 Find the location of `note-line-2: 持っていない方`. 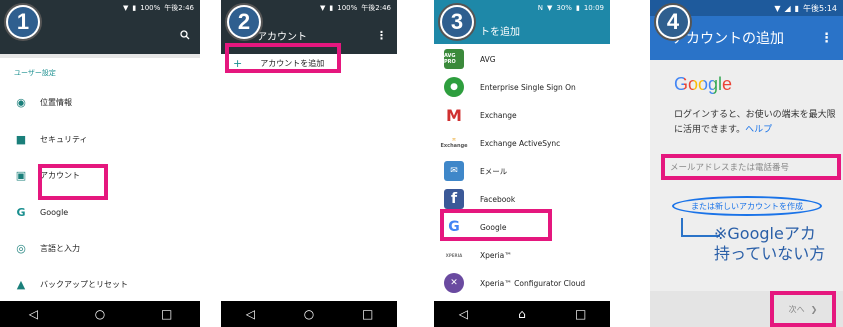

note-line-2: 持っていない方 is located at coordinates (770, 253).